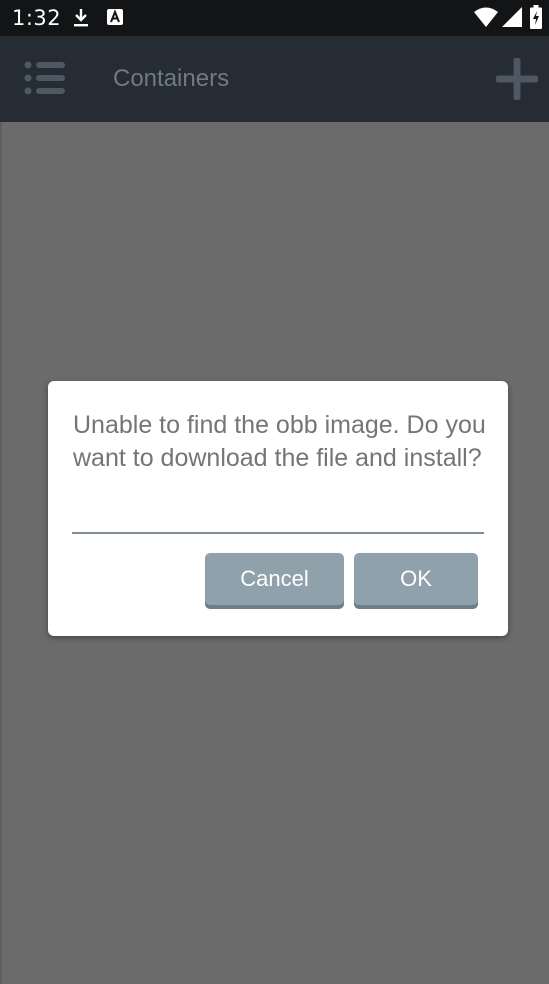  I want to click on cancel-button: Cancel, so click(274, 579).